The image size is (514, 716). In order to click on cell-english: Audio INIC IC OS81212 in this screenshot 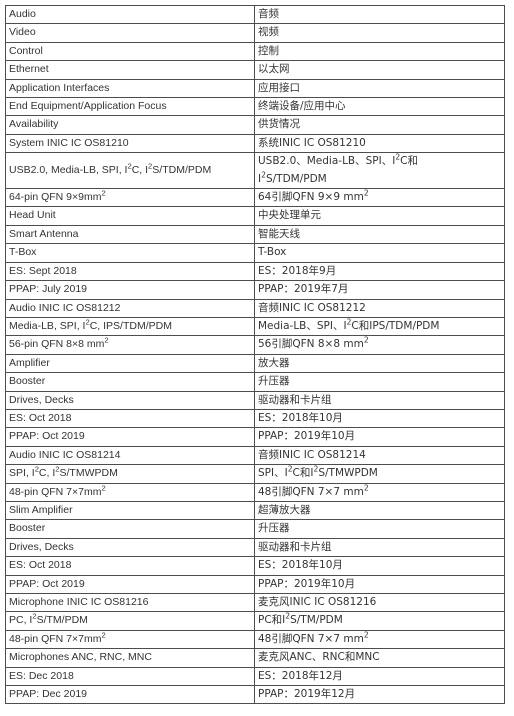, I will do `click(130, 308)`.